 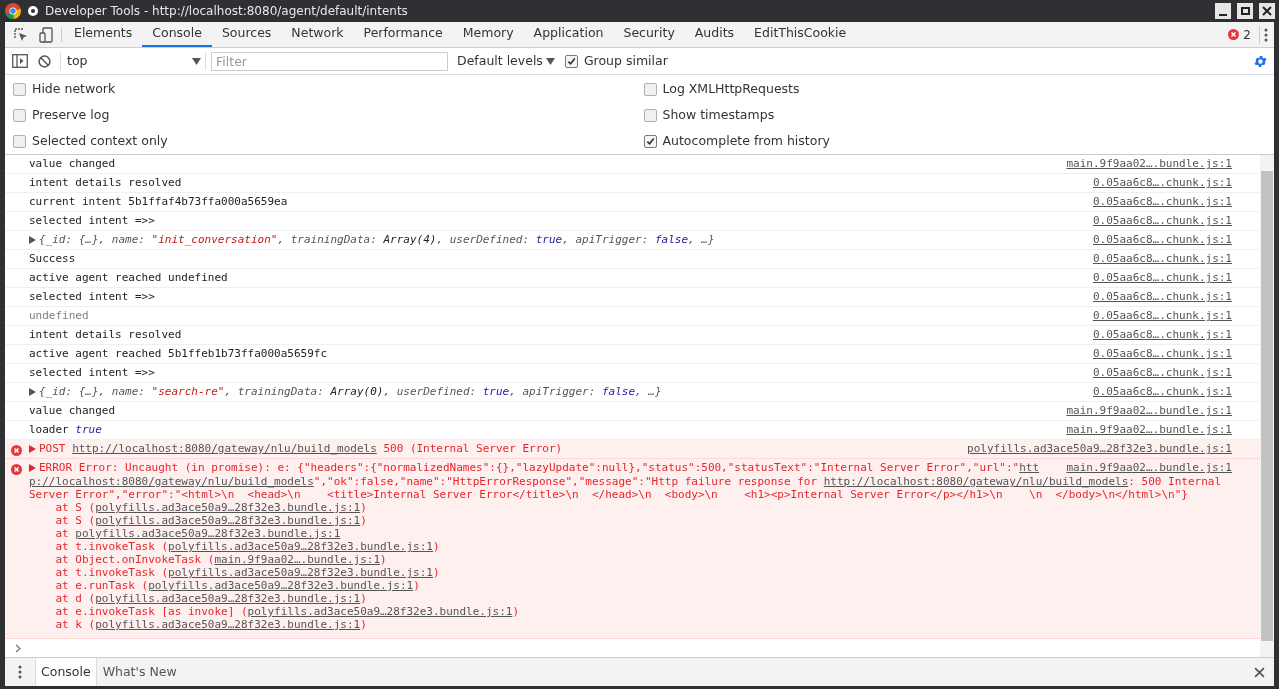 What do you see at coordinates (718, 115) in the screenshot?
I see `checkbox-label: Show timestamps` at bounding box center [718, 115].